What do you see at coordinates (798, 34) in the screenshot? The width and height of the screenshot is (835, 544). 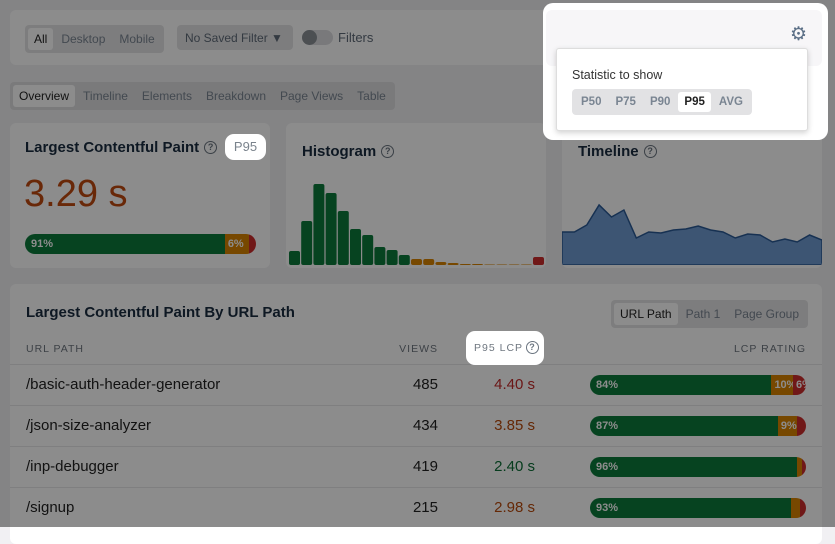 I see `gear-icon: ⚙` at bounding box center [798, 34].